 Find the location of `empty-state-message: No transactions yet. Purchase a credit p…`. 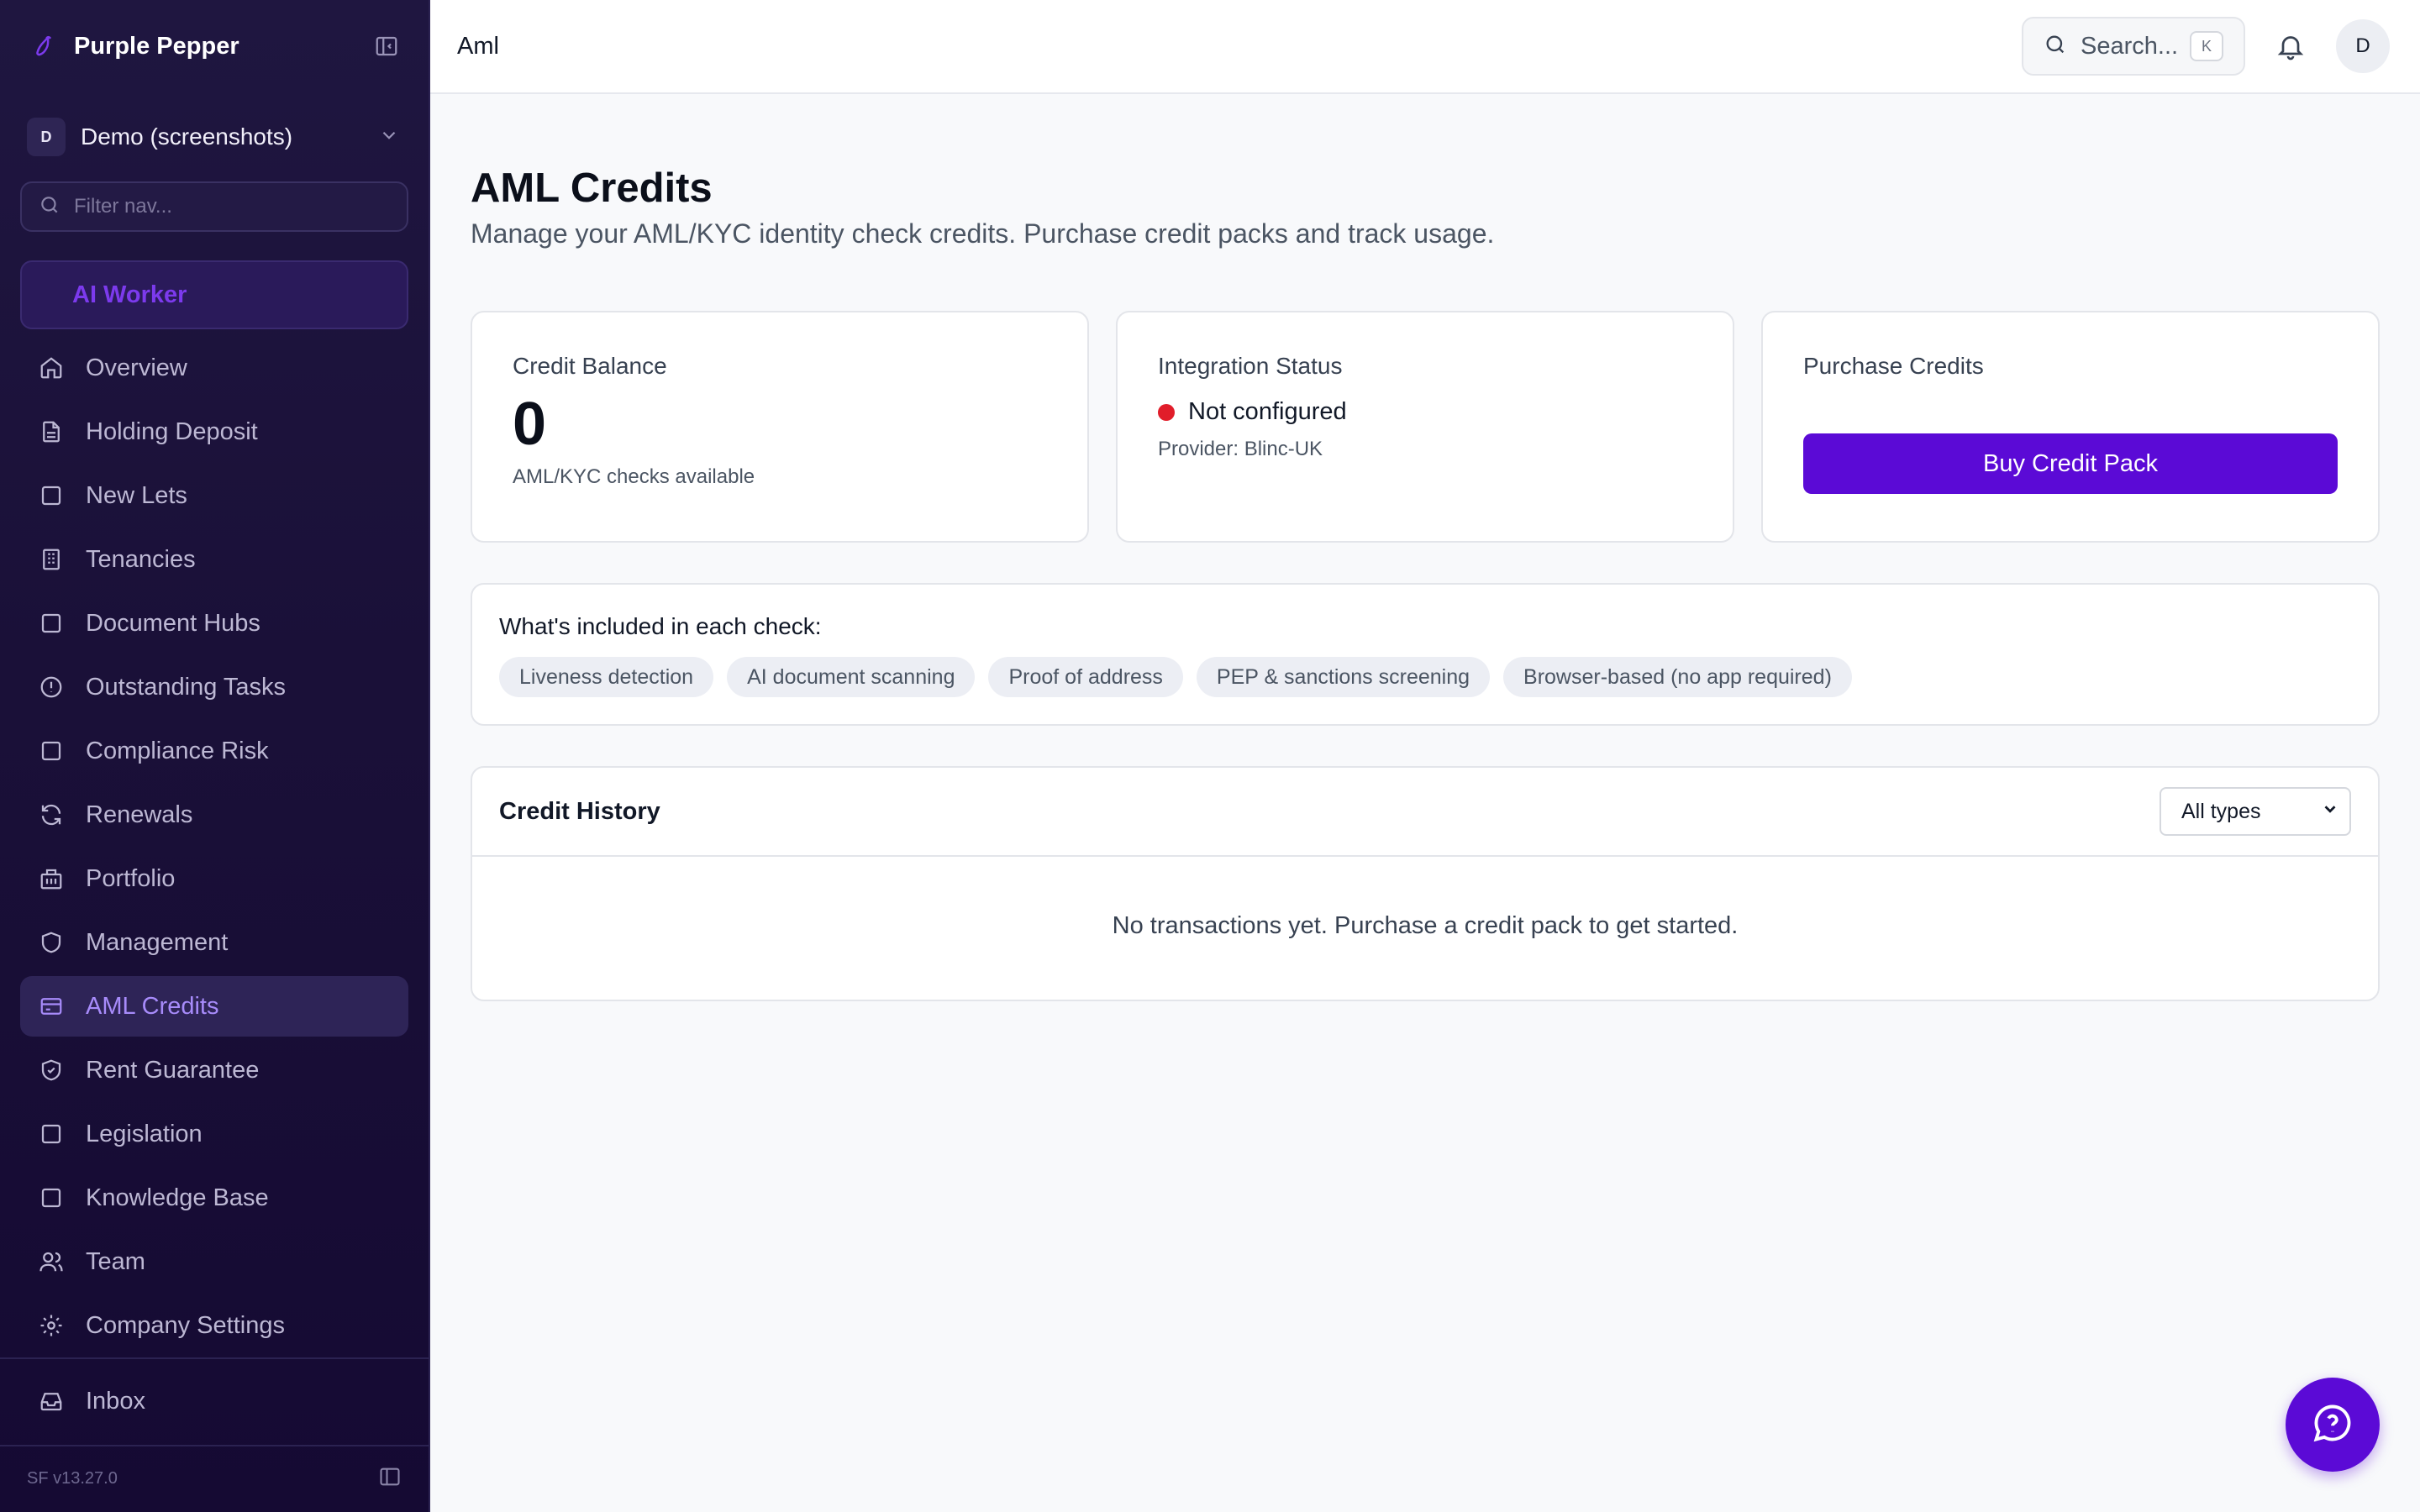

empty-state-message: No transactions yet. Purchase a credit p… is located at coordinates (1425, 925).